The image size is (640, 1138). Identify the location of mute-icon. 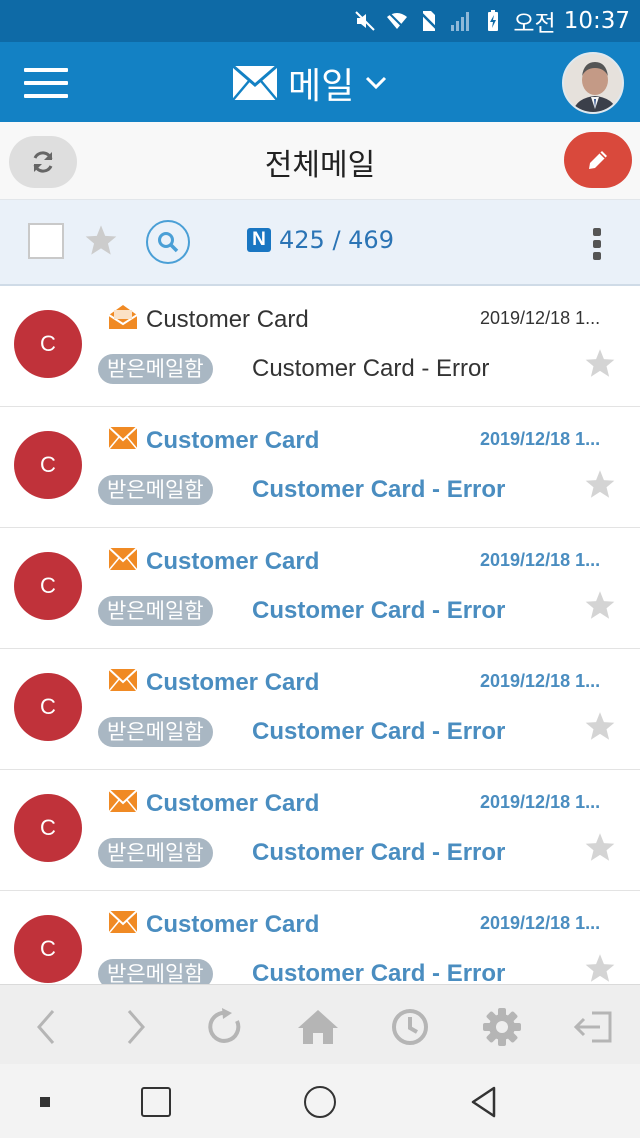
(365, 21).